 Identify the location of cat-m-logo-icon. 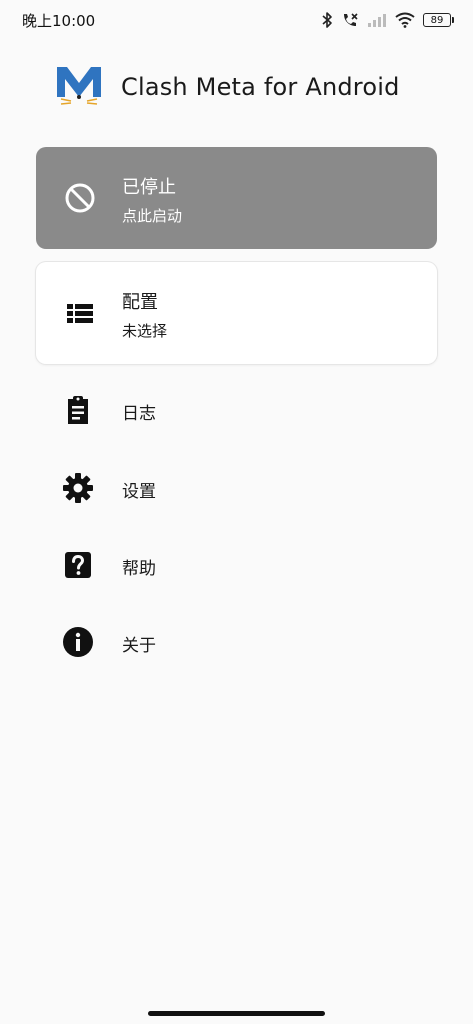
(79, 86).